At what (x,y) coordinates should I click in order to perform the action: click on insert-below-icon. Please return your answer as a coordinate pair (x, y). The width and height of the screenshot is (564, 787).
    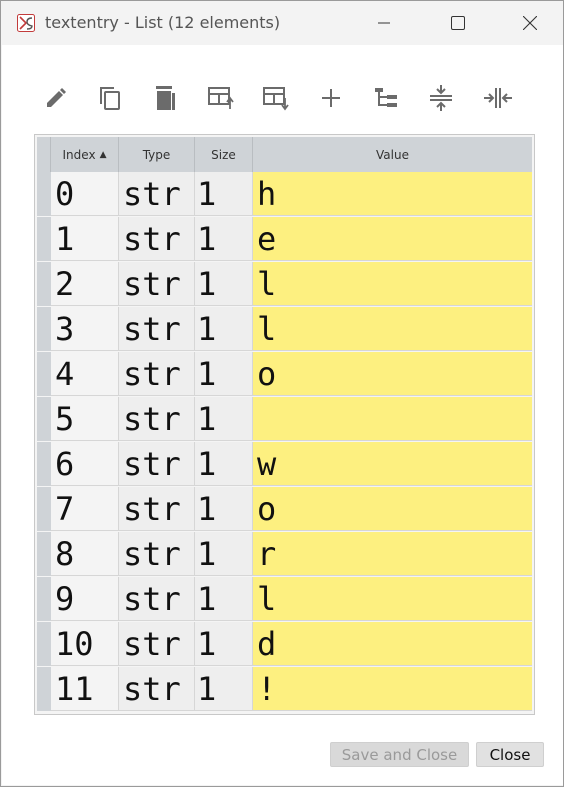
    Looking at the image, I should click on (276, 99).